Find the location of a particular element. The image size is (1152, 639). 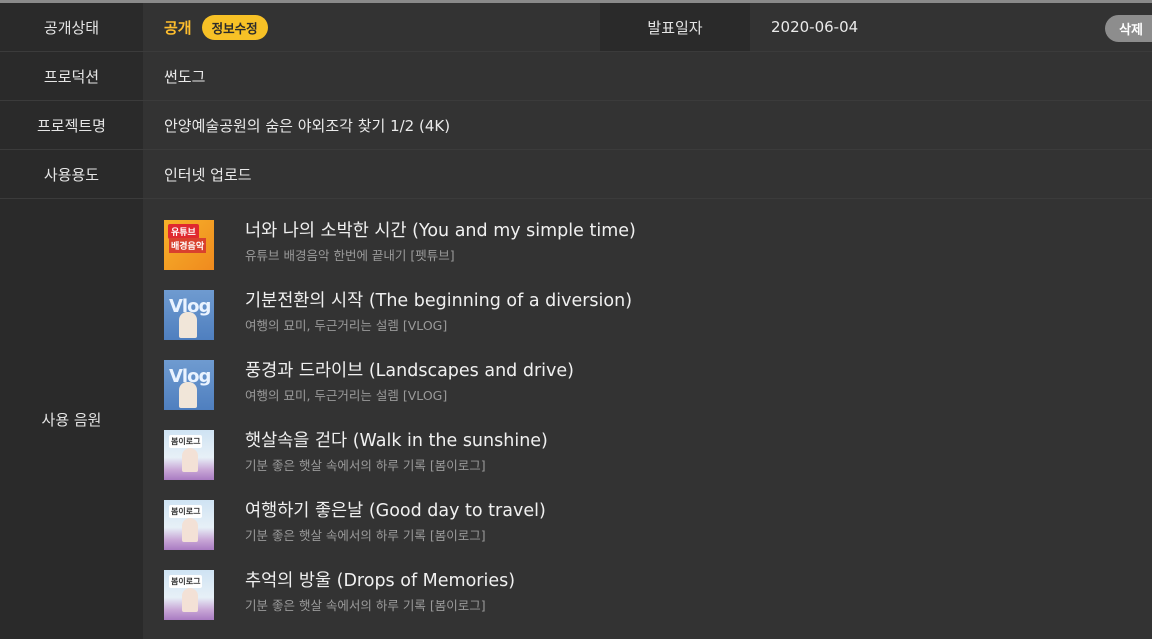

production-value: 썬도그 is located at coordinates (647, 76).